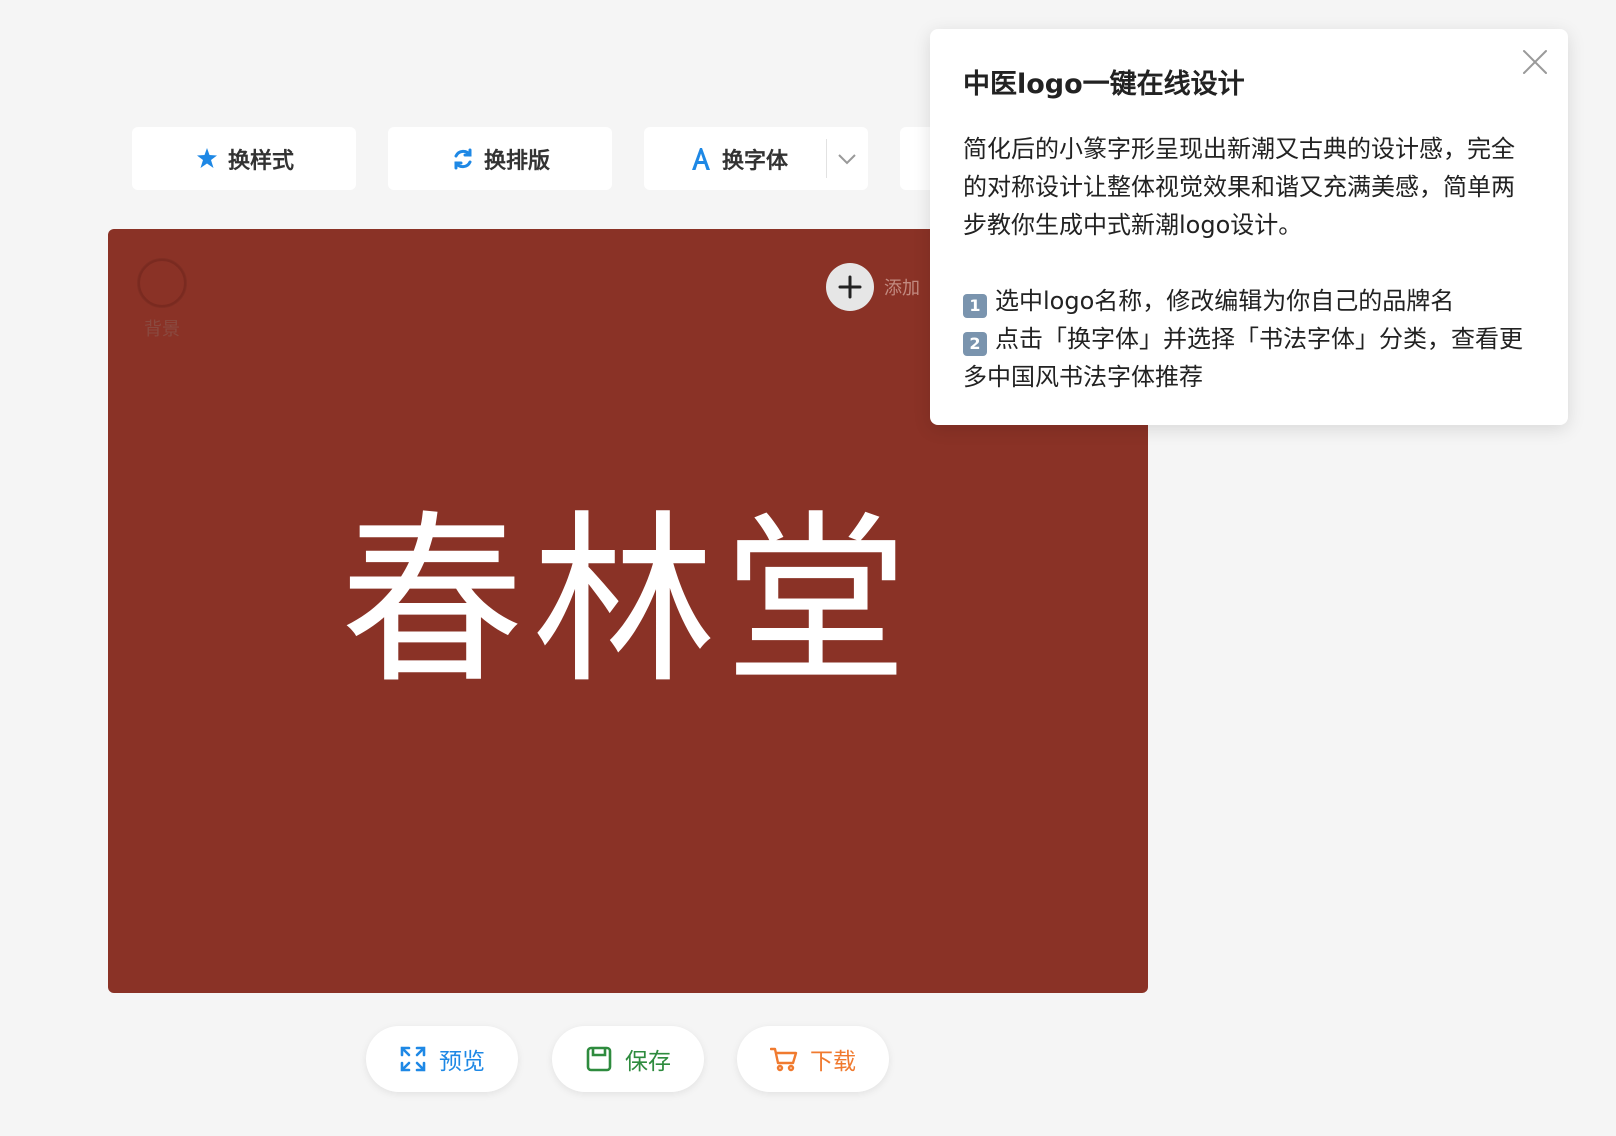 The width and height of the screenshot is (1616, 1136). I want to click on background-swatch, so click(162, 283).